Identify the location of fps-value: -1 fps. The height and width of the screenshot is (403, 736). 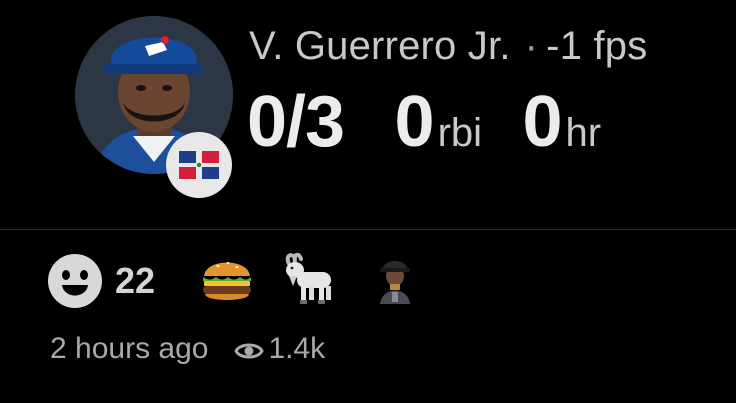
(597, 46).